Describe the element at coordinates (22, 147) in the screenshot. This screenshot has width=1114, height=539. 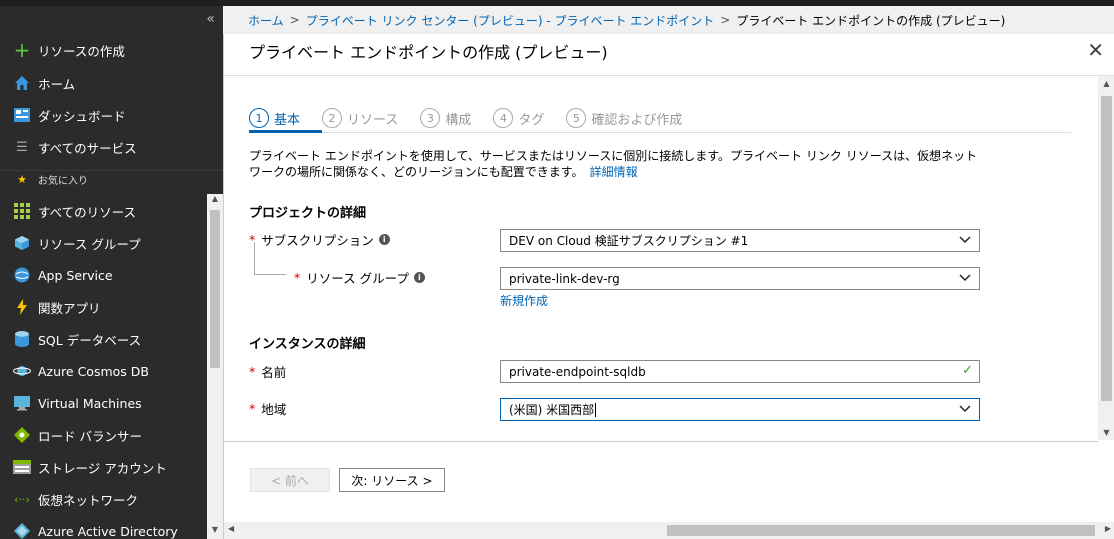
I see `list-icon: ☰` at that location.